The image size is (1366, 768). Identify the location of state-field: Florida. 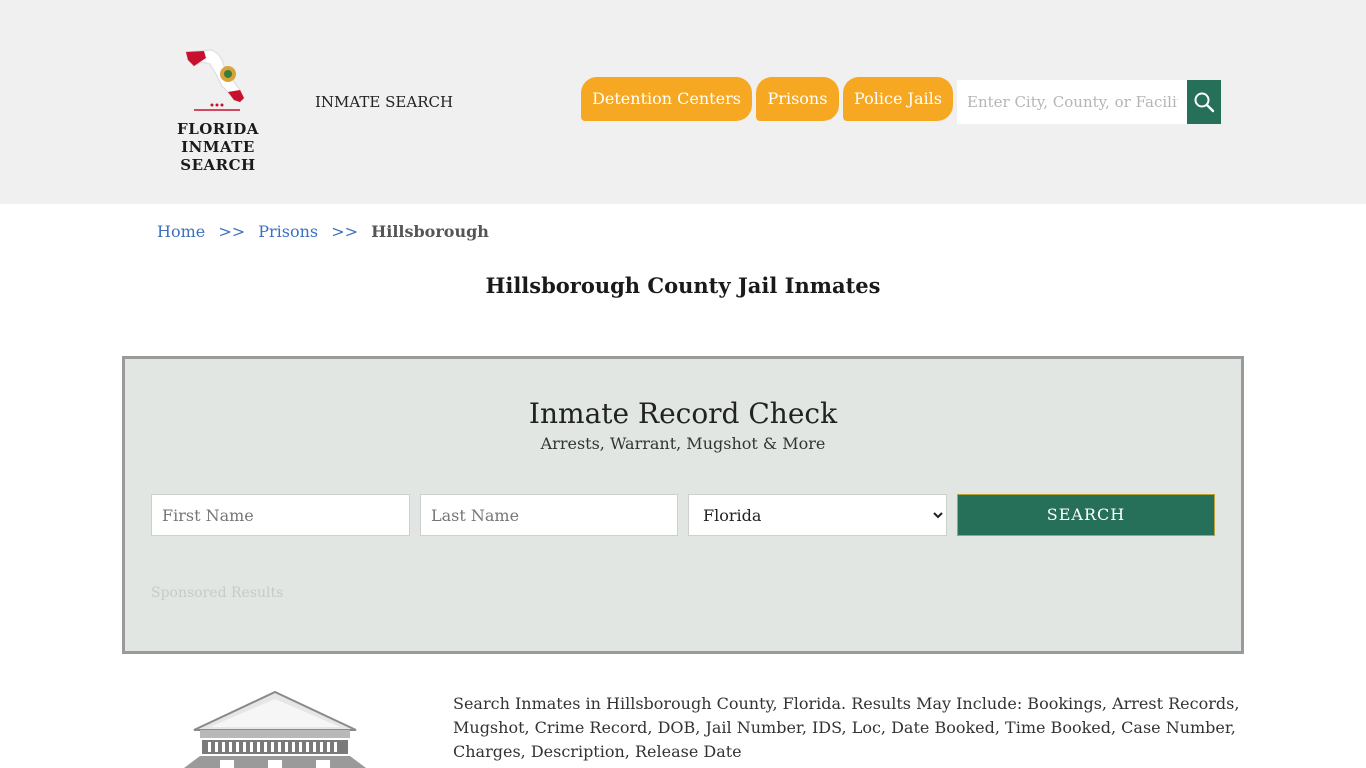
(817, 515).